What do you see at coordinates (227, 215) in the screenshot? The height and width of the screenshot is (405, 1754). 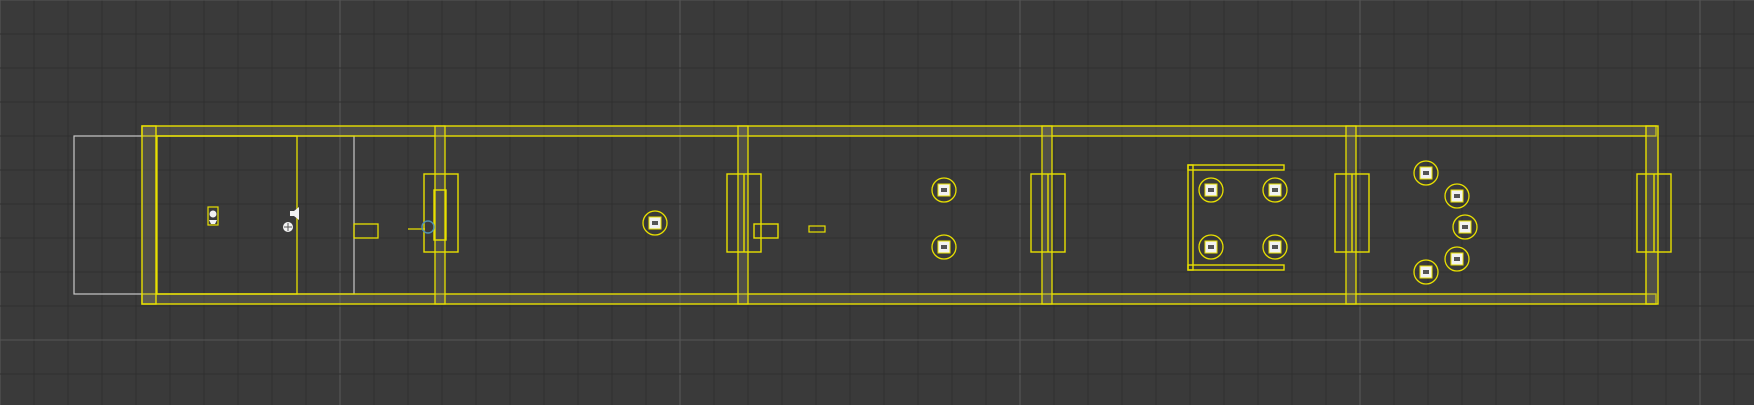 I see `spawn-area-box` at bounding box center [227, 215].